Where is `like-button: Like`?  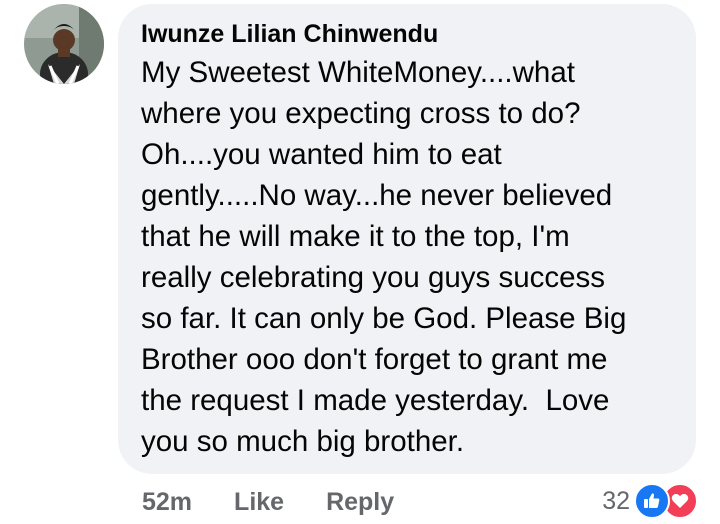
like-button: Like is located at coordinates (259, 502).